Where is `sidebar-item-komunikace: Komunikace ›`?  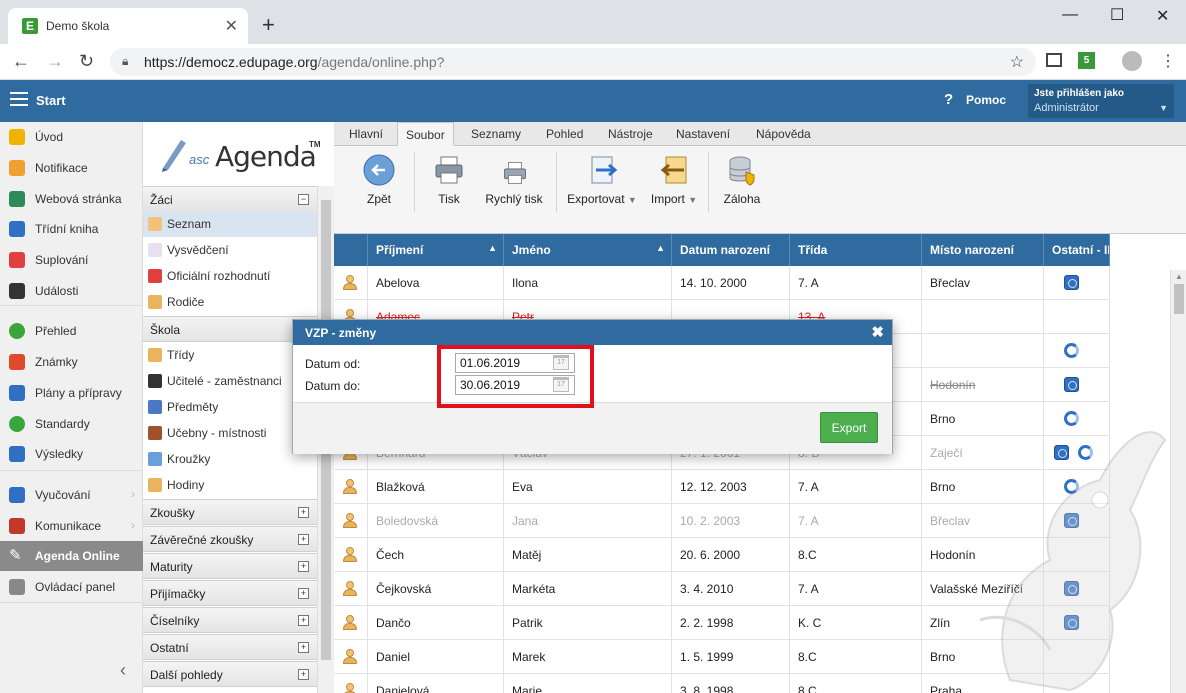 sidebar-item-komunikace: Komunikace › is located at coordinates (71, 526).